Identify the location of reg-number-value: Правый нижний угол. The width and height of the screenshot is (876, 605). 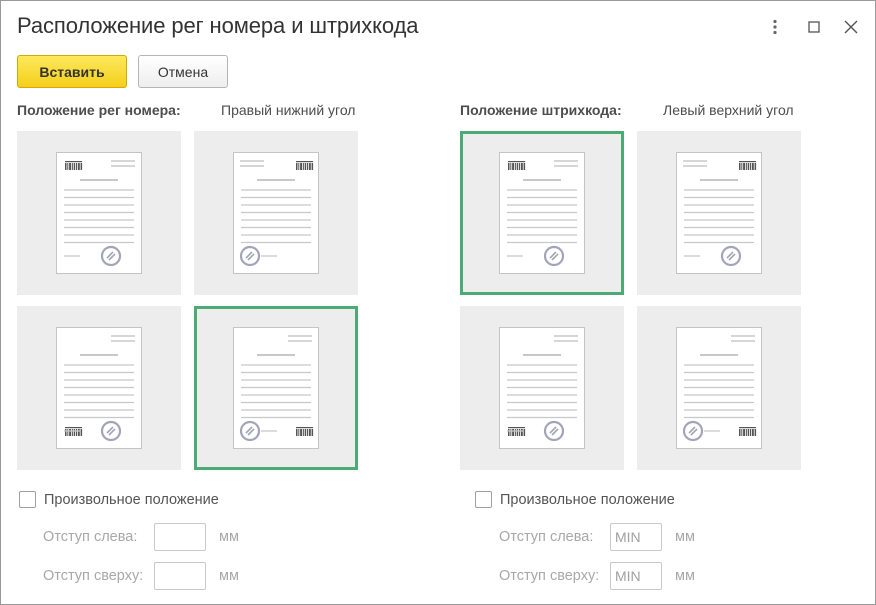
(288, 110).